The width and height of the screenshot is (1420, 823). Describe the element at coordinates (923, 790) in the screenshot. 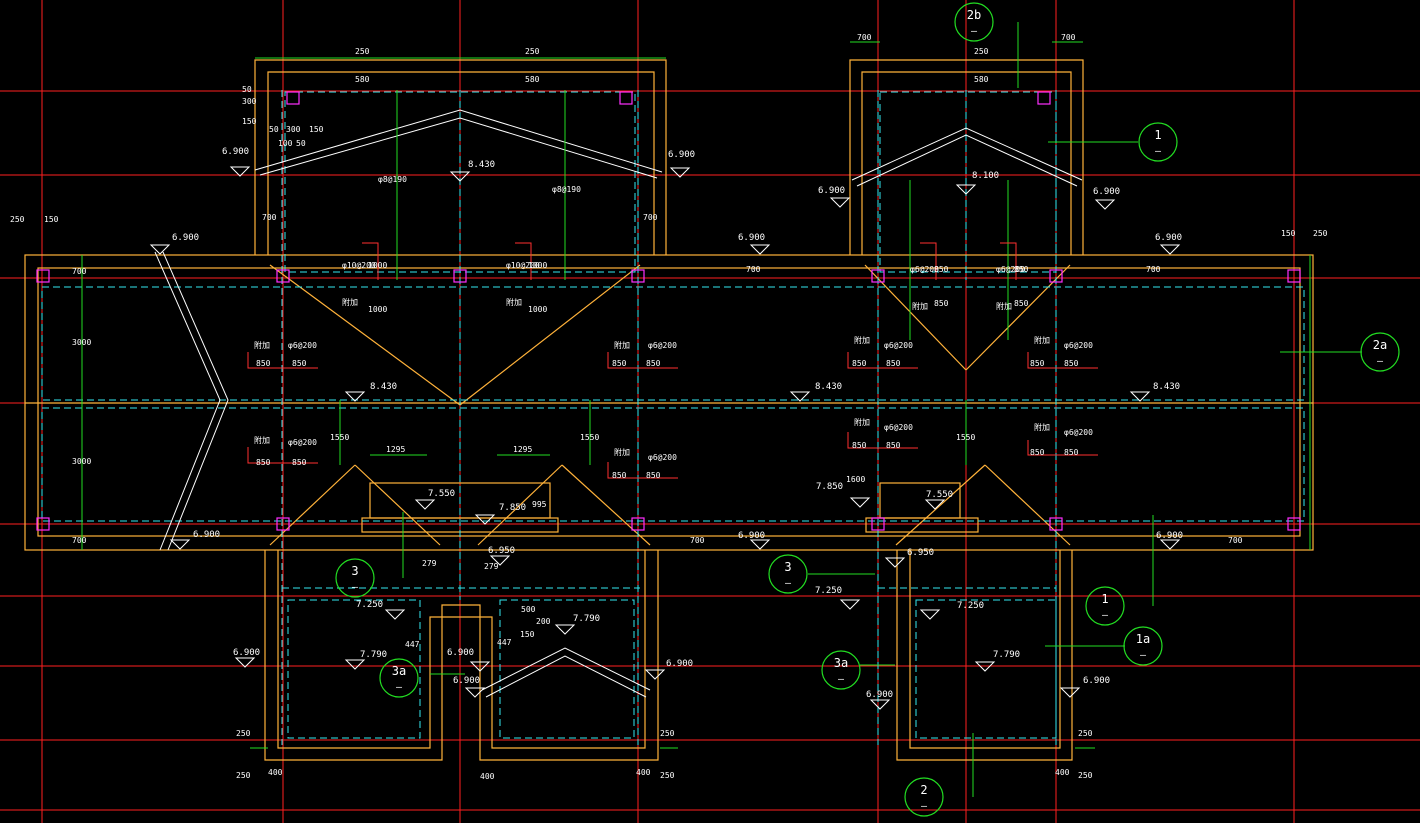

I see `callout-number: 2` at that location.